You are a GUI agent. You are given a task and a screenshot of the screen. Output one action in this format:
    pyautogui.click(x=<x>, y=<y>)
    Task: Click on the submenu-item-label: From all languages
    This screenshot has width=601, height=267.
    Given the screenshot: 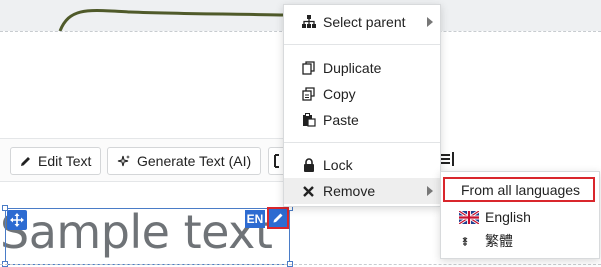 What is the action you would take?
    pyautogui.click(x=521, y=189)
    